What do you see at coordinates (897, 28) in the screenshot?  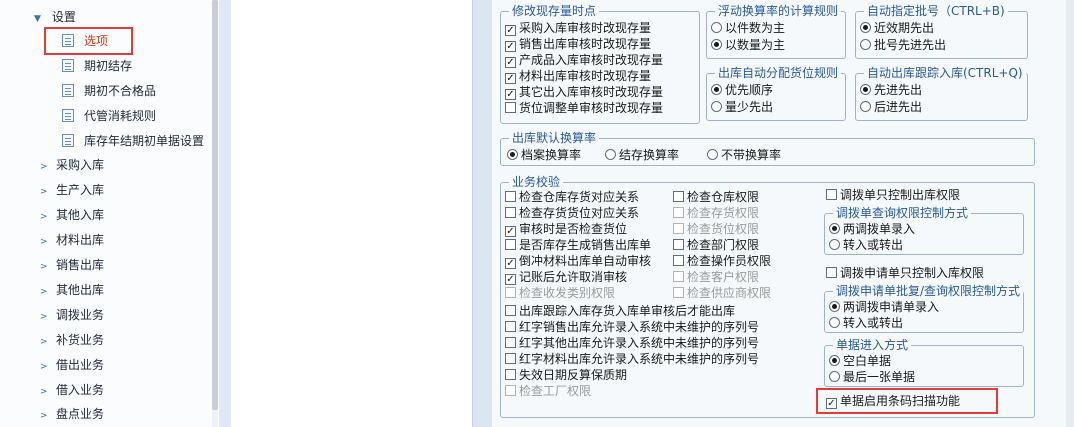 I see `radio-near-expiry-first: 近效期先出` at bounding box center [897, 28].